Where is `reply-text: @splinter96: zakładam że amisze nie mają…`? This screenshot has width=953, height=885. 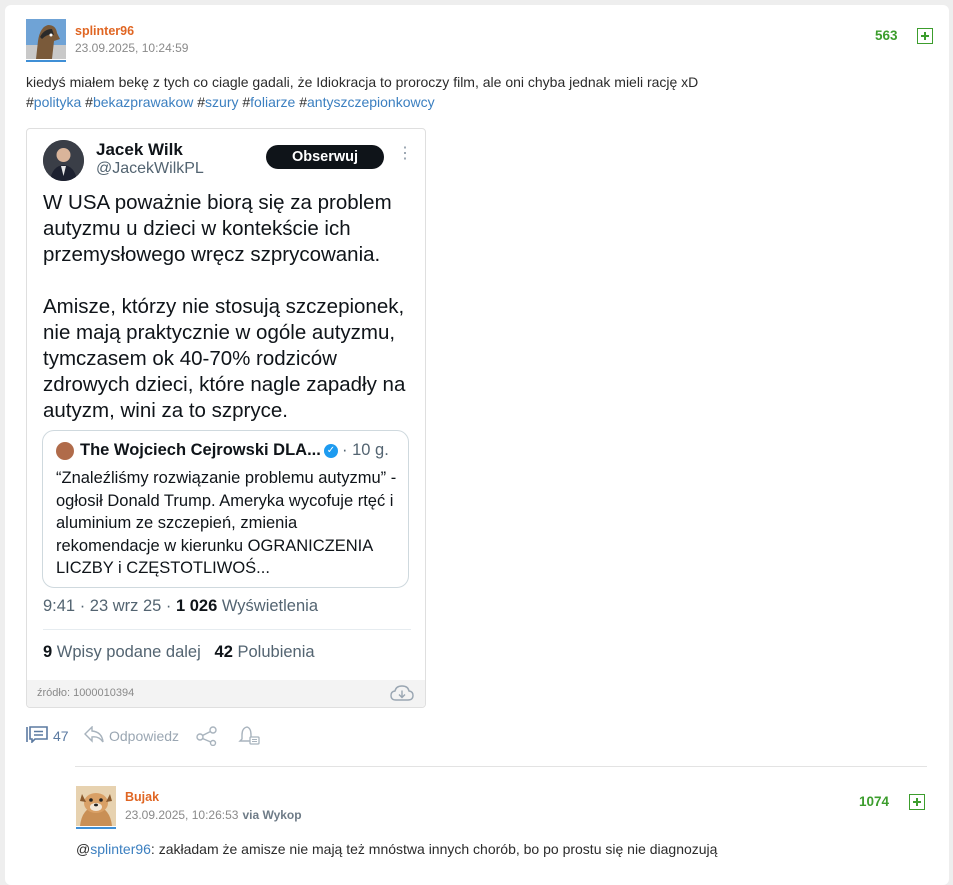 reply-text: @splinter96: zakładam że amisze nie mają… is located at coordinates (397, 849).